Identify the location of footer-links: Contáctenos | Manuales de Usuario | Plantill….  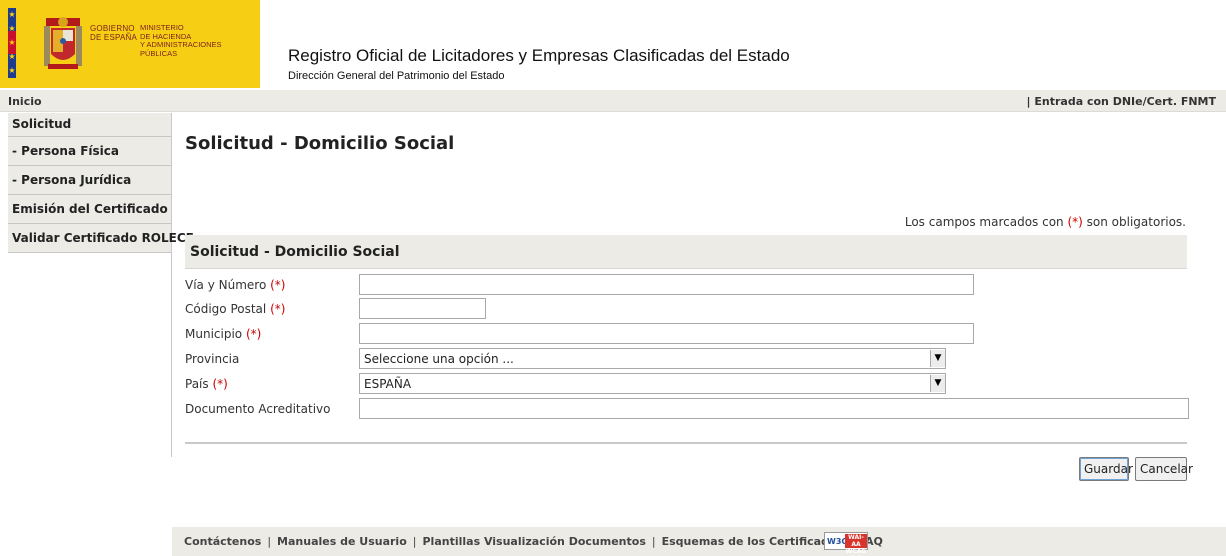
(533, 541).